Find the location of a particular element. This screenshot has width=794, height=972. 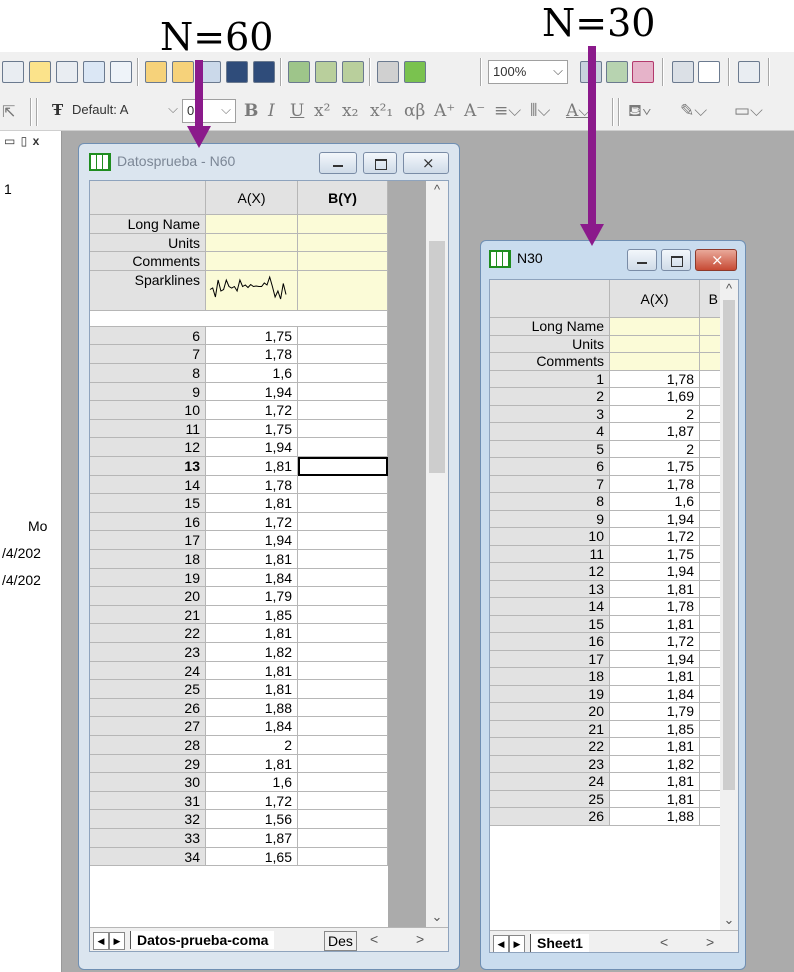

row-header: 25 is located at coordinates (550, 799).